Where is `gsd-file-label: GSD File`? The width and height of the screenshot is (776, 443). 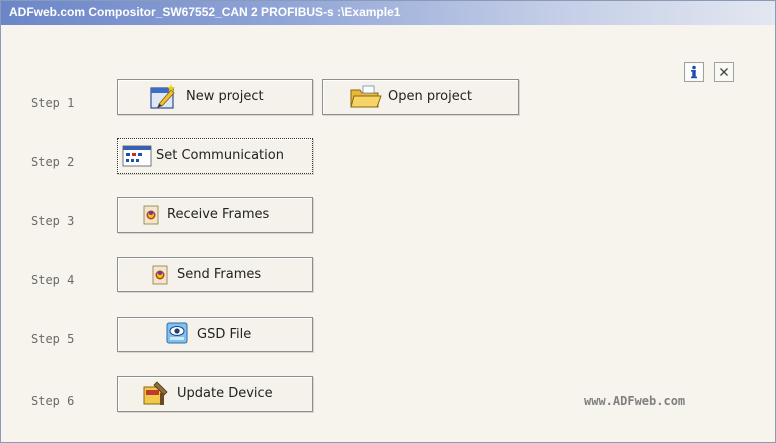
gsd-file-label: GSD File is located at coordinates (224, 334).